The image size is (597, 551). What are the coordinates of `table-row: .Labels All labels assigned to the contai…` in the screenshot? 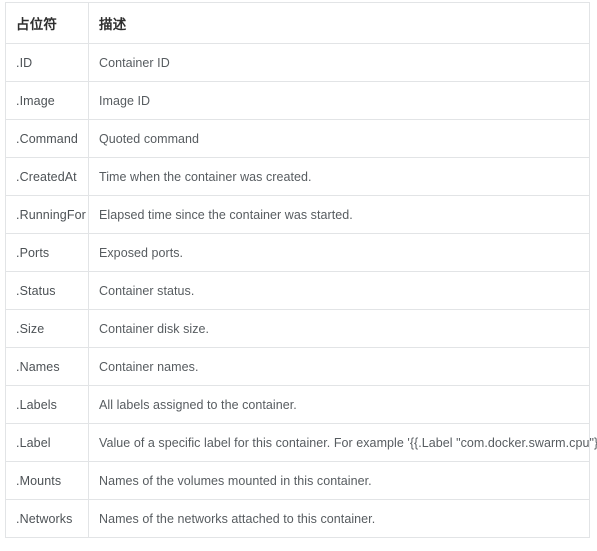 It's located at (297, 404).